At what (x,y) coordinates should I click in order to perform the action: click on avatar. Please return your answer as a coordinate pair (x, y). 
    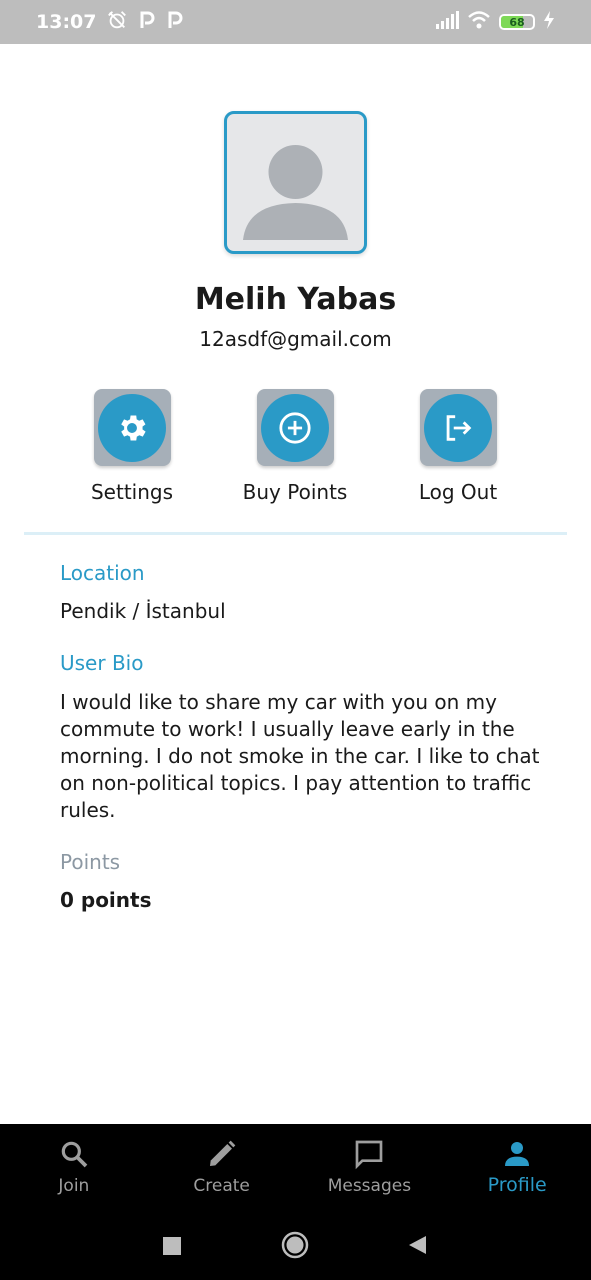
    Looking at the image, I should click on (295, 182).